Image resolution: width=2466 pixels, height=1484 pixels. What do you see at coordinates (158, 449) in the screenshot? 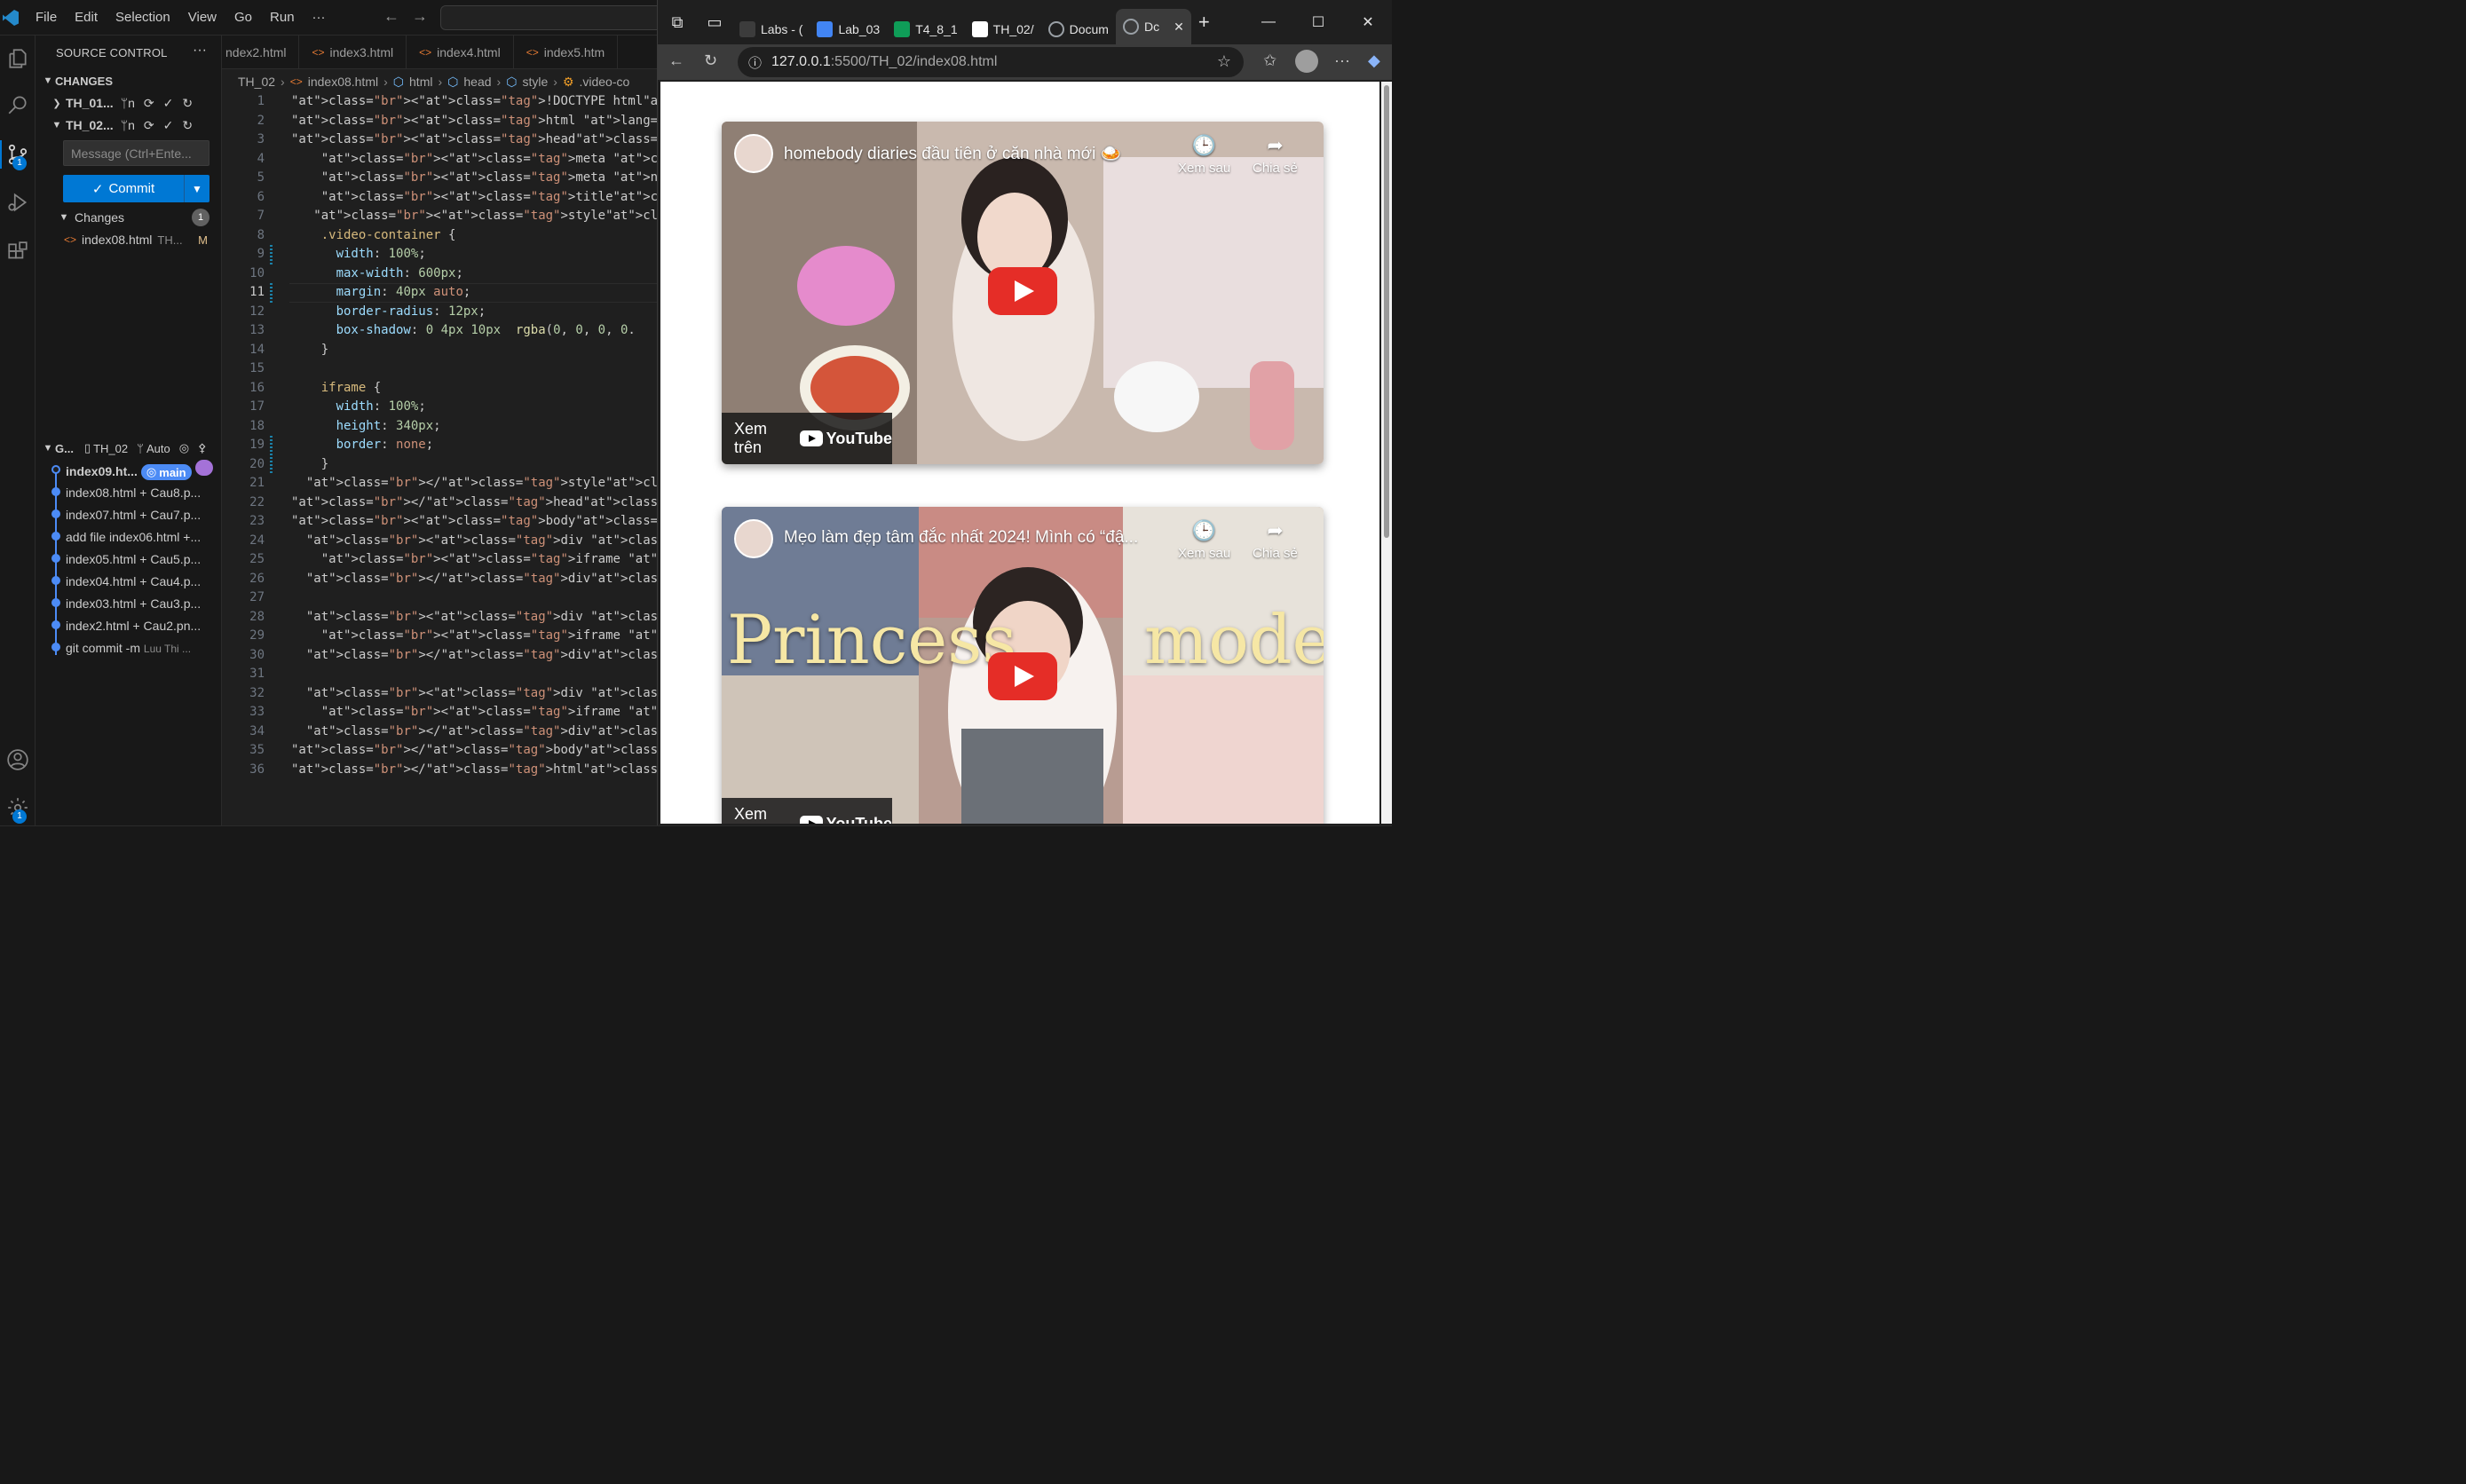
I see `graph-mode: Auto` at bounding box center [158, 449].